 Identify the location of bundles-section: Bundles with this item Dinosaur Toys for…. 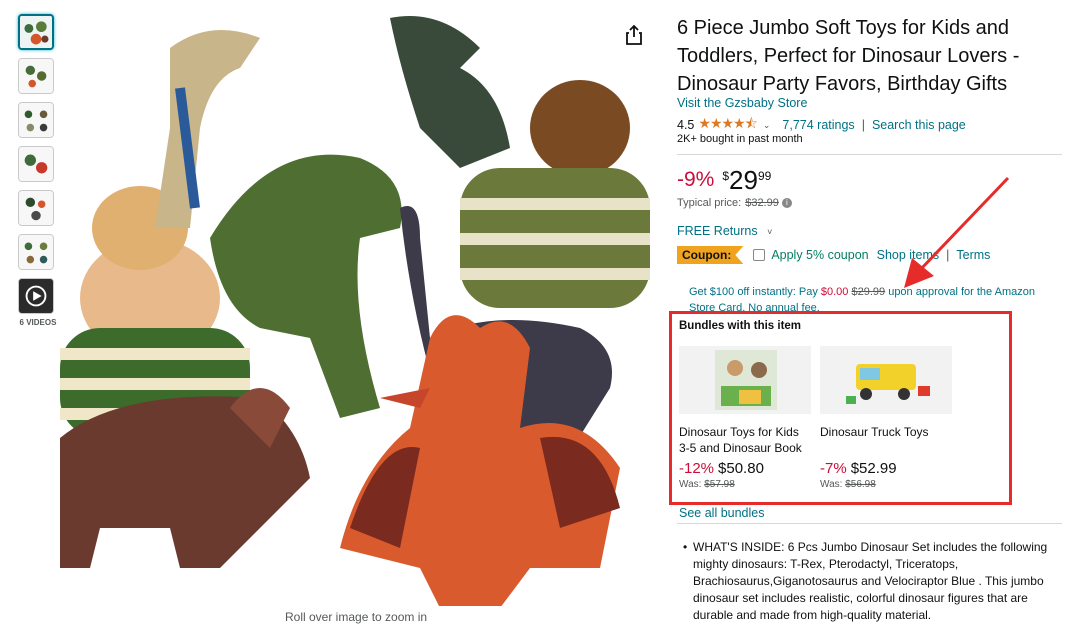
(840, 408).